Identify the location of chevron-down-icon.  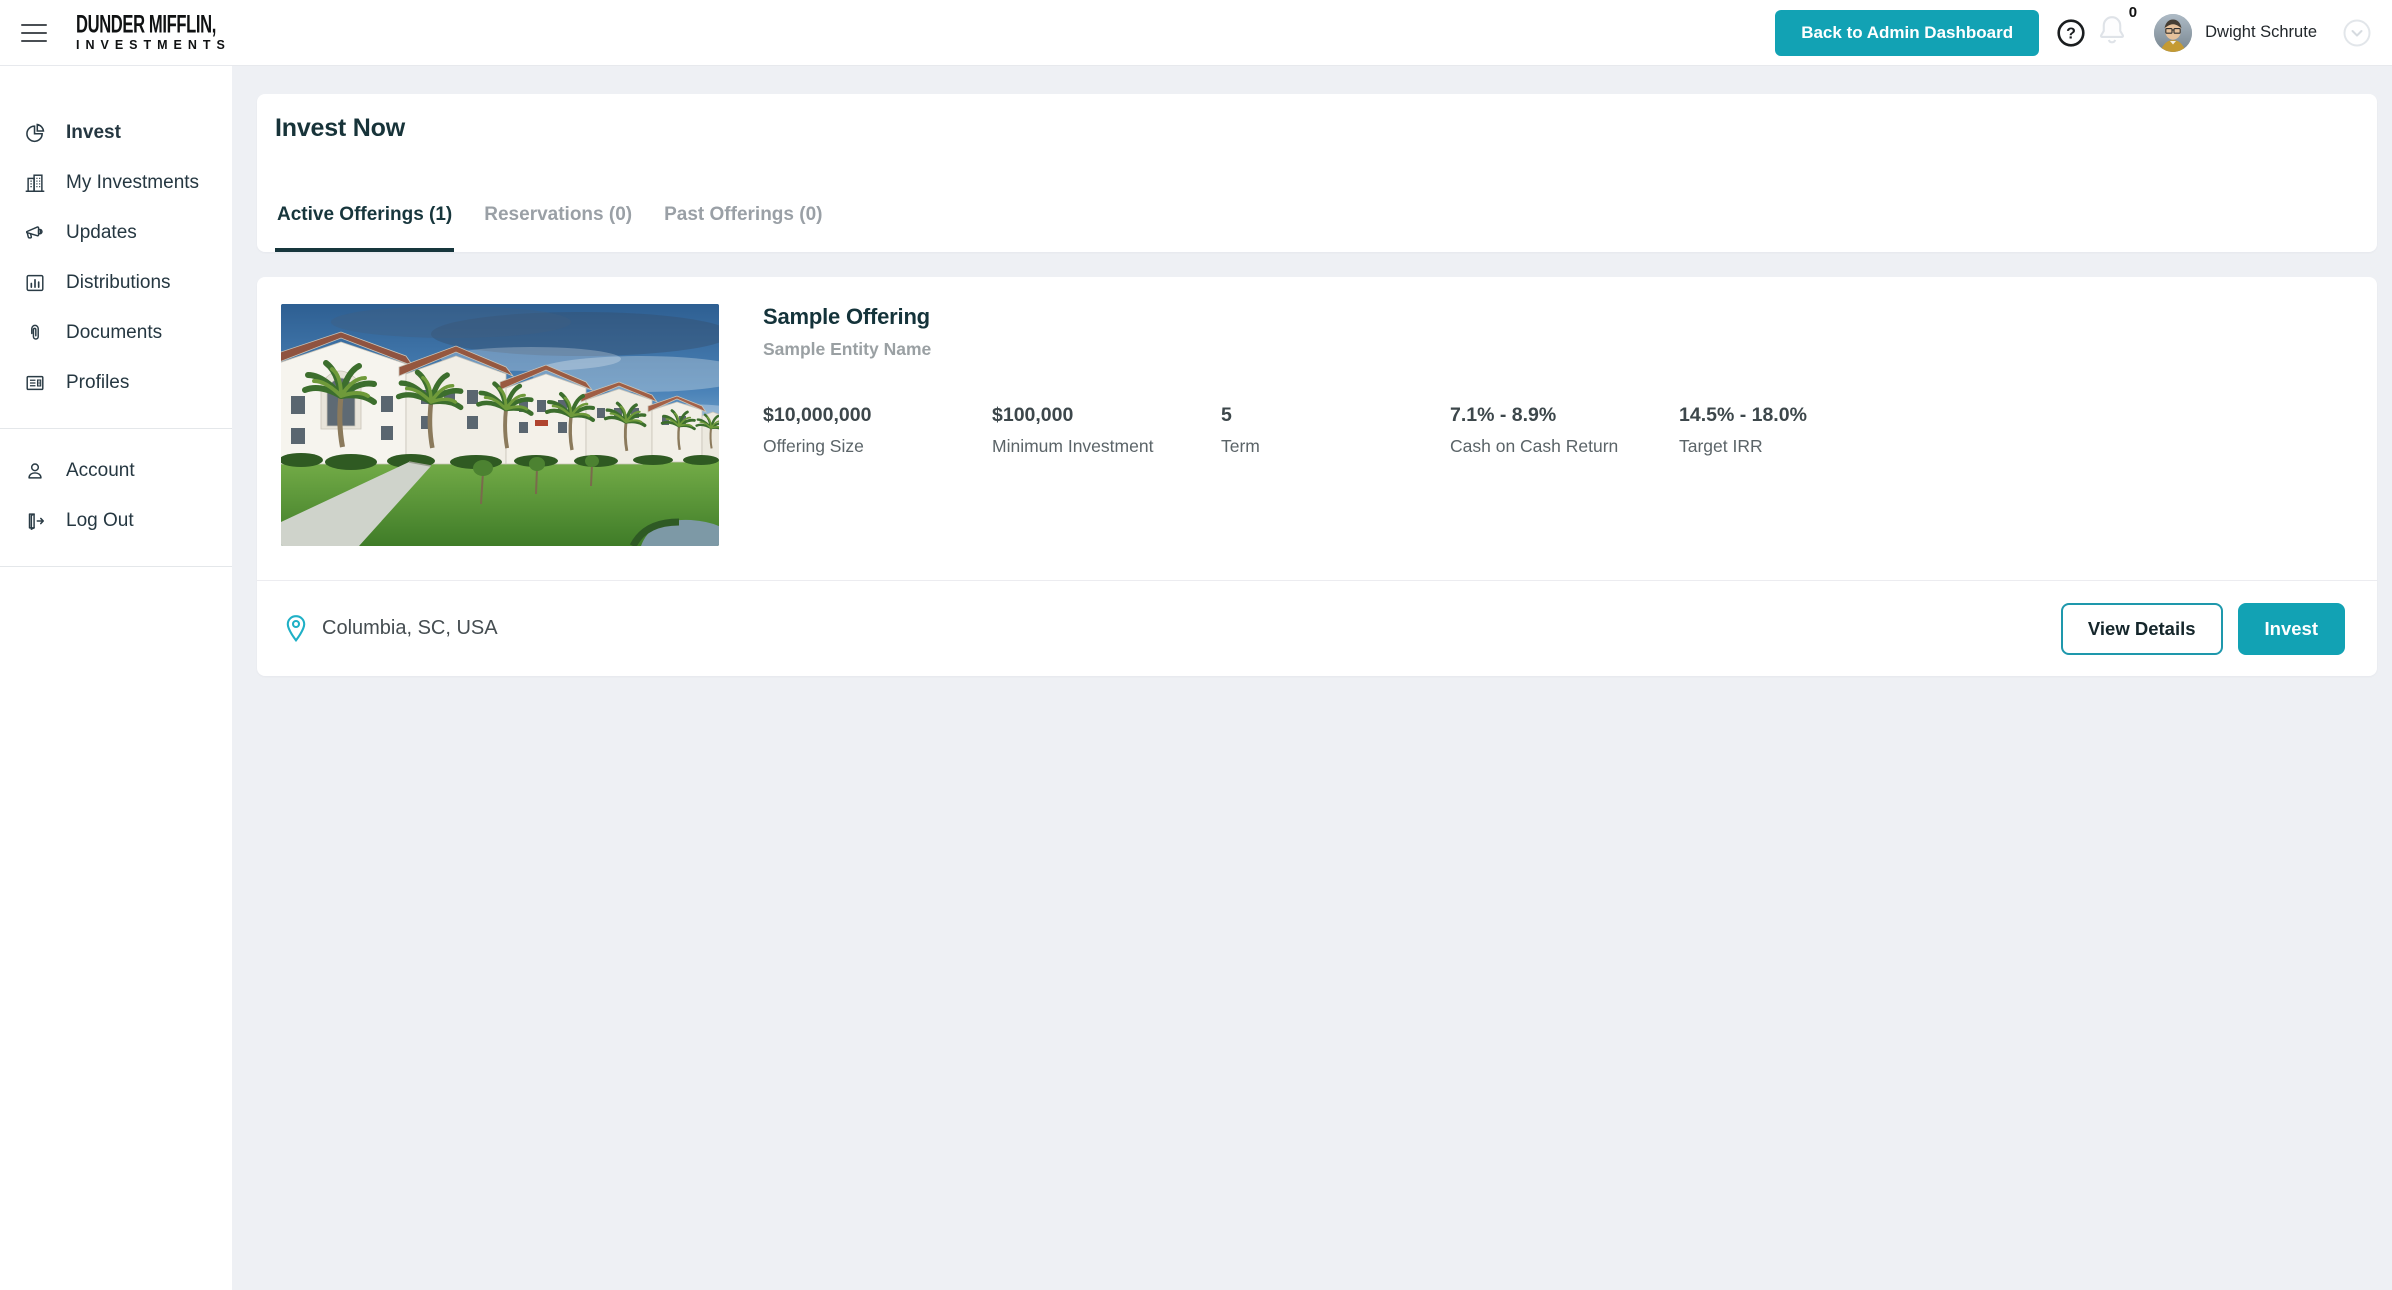
(2357, 33).